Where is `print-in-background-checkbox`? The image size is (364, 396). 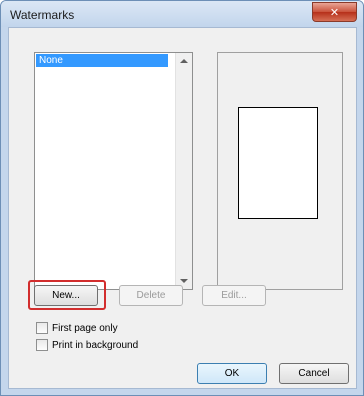
print-in-background-checkbox is located at coordinates (42, 345).